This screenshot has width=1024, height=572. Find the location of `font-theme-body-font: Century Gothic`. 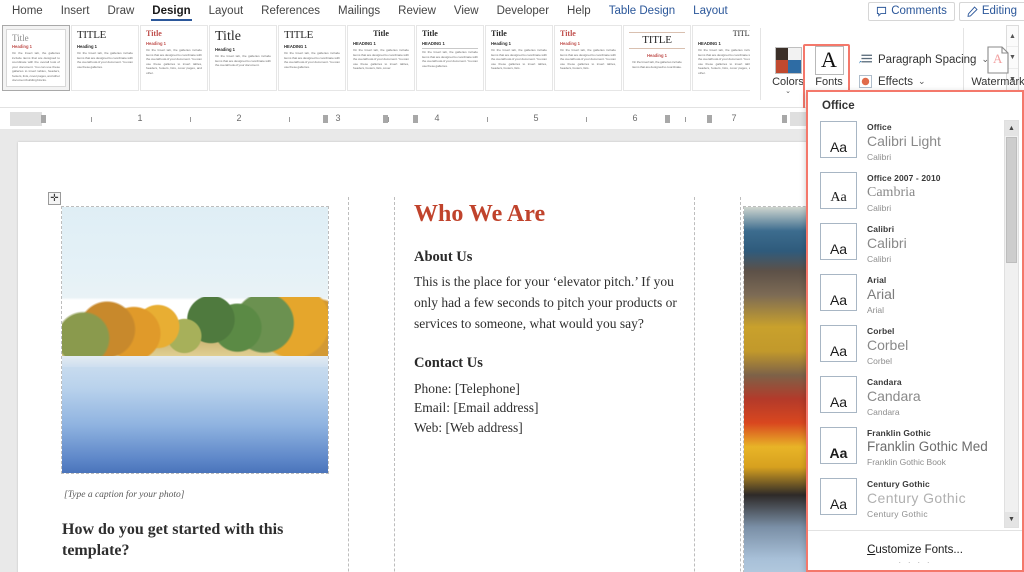

font-theme-body-font: Century Gothic is located at coordinates (897, 513).